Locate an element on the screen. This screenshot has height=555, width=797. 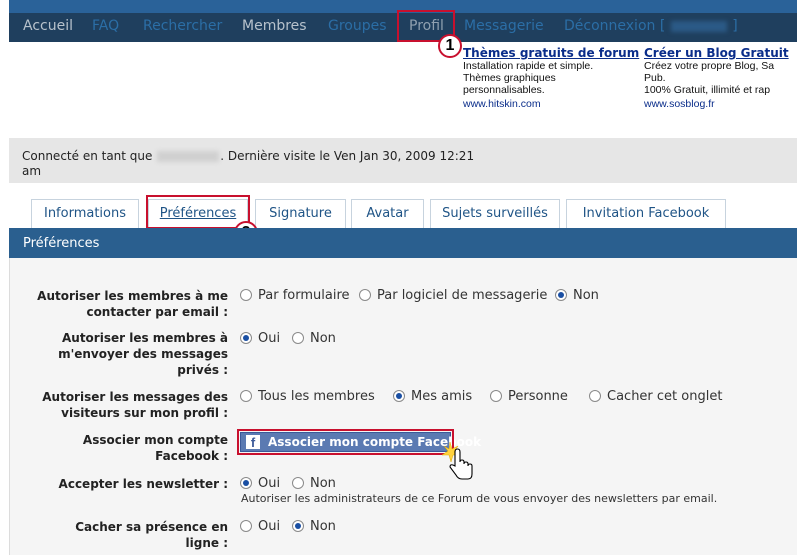
nav-deconnexion-close: ] is located at coordinates (732, 26).